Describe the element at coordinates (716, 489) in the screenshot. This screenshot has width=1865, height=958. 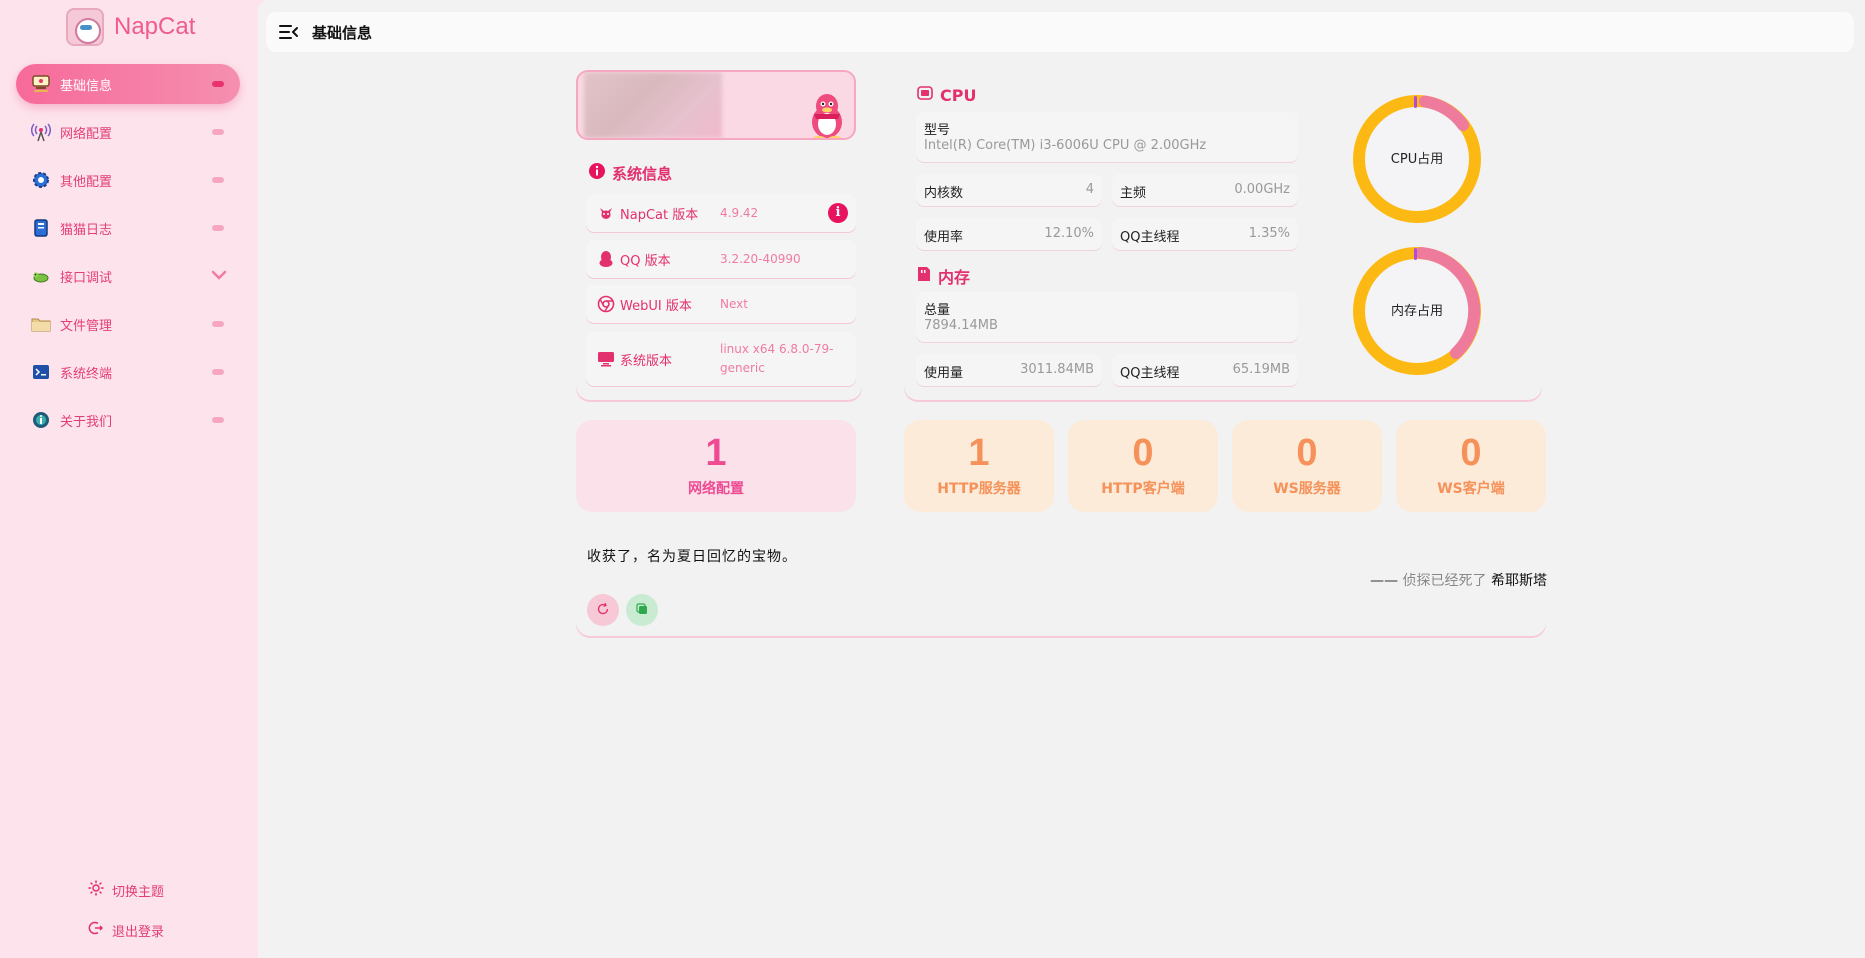
I see `count-label: 网络配置` at that location.